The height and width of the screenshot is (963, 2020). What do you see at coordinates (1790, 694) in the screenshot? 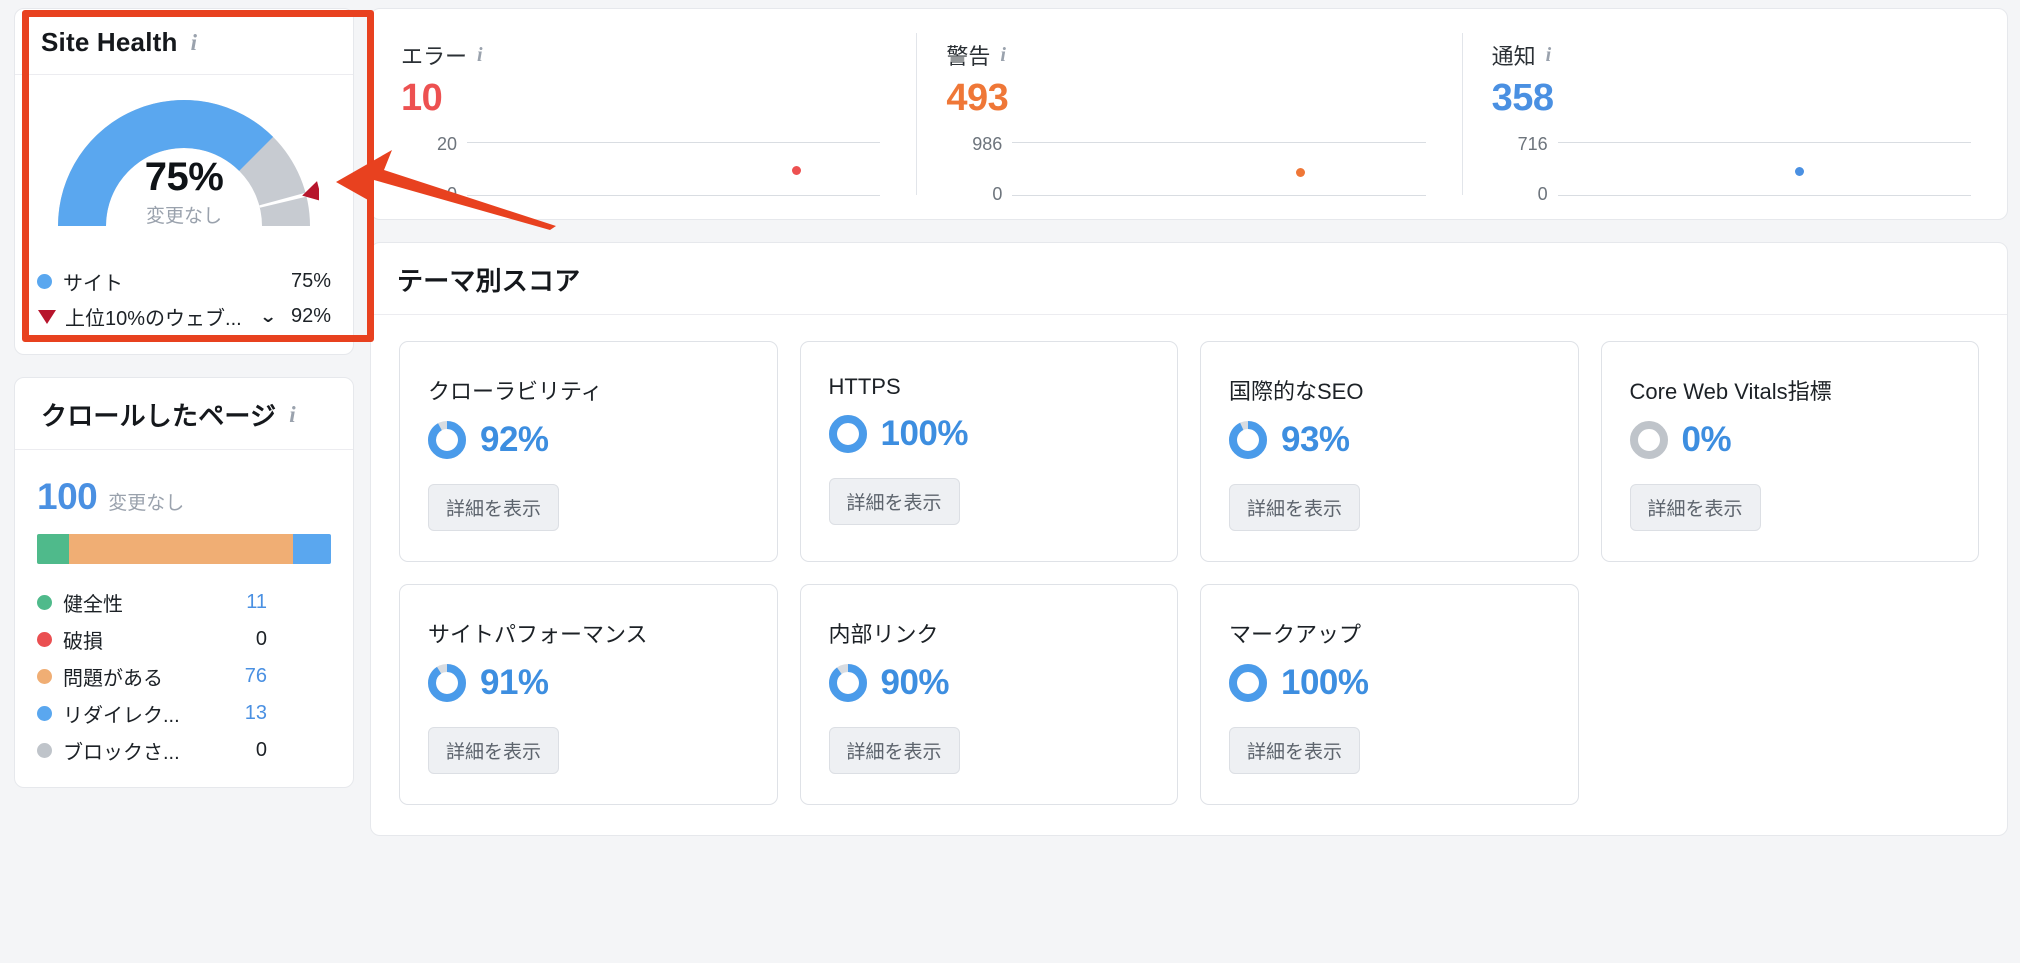
I see `grid-filler` at bounding box center [1790, 694].